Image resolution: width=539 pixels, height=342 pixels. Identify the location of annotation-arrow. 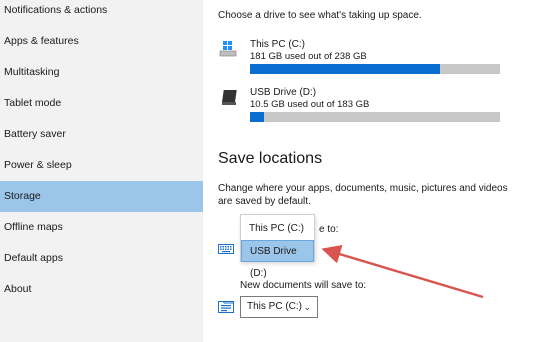
(402, 271).